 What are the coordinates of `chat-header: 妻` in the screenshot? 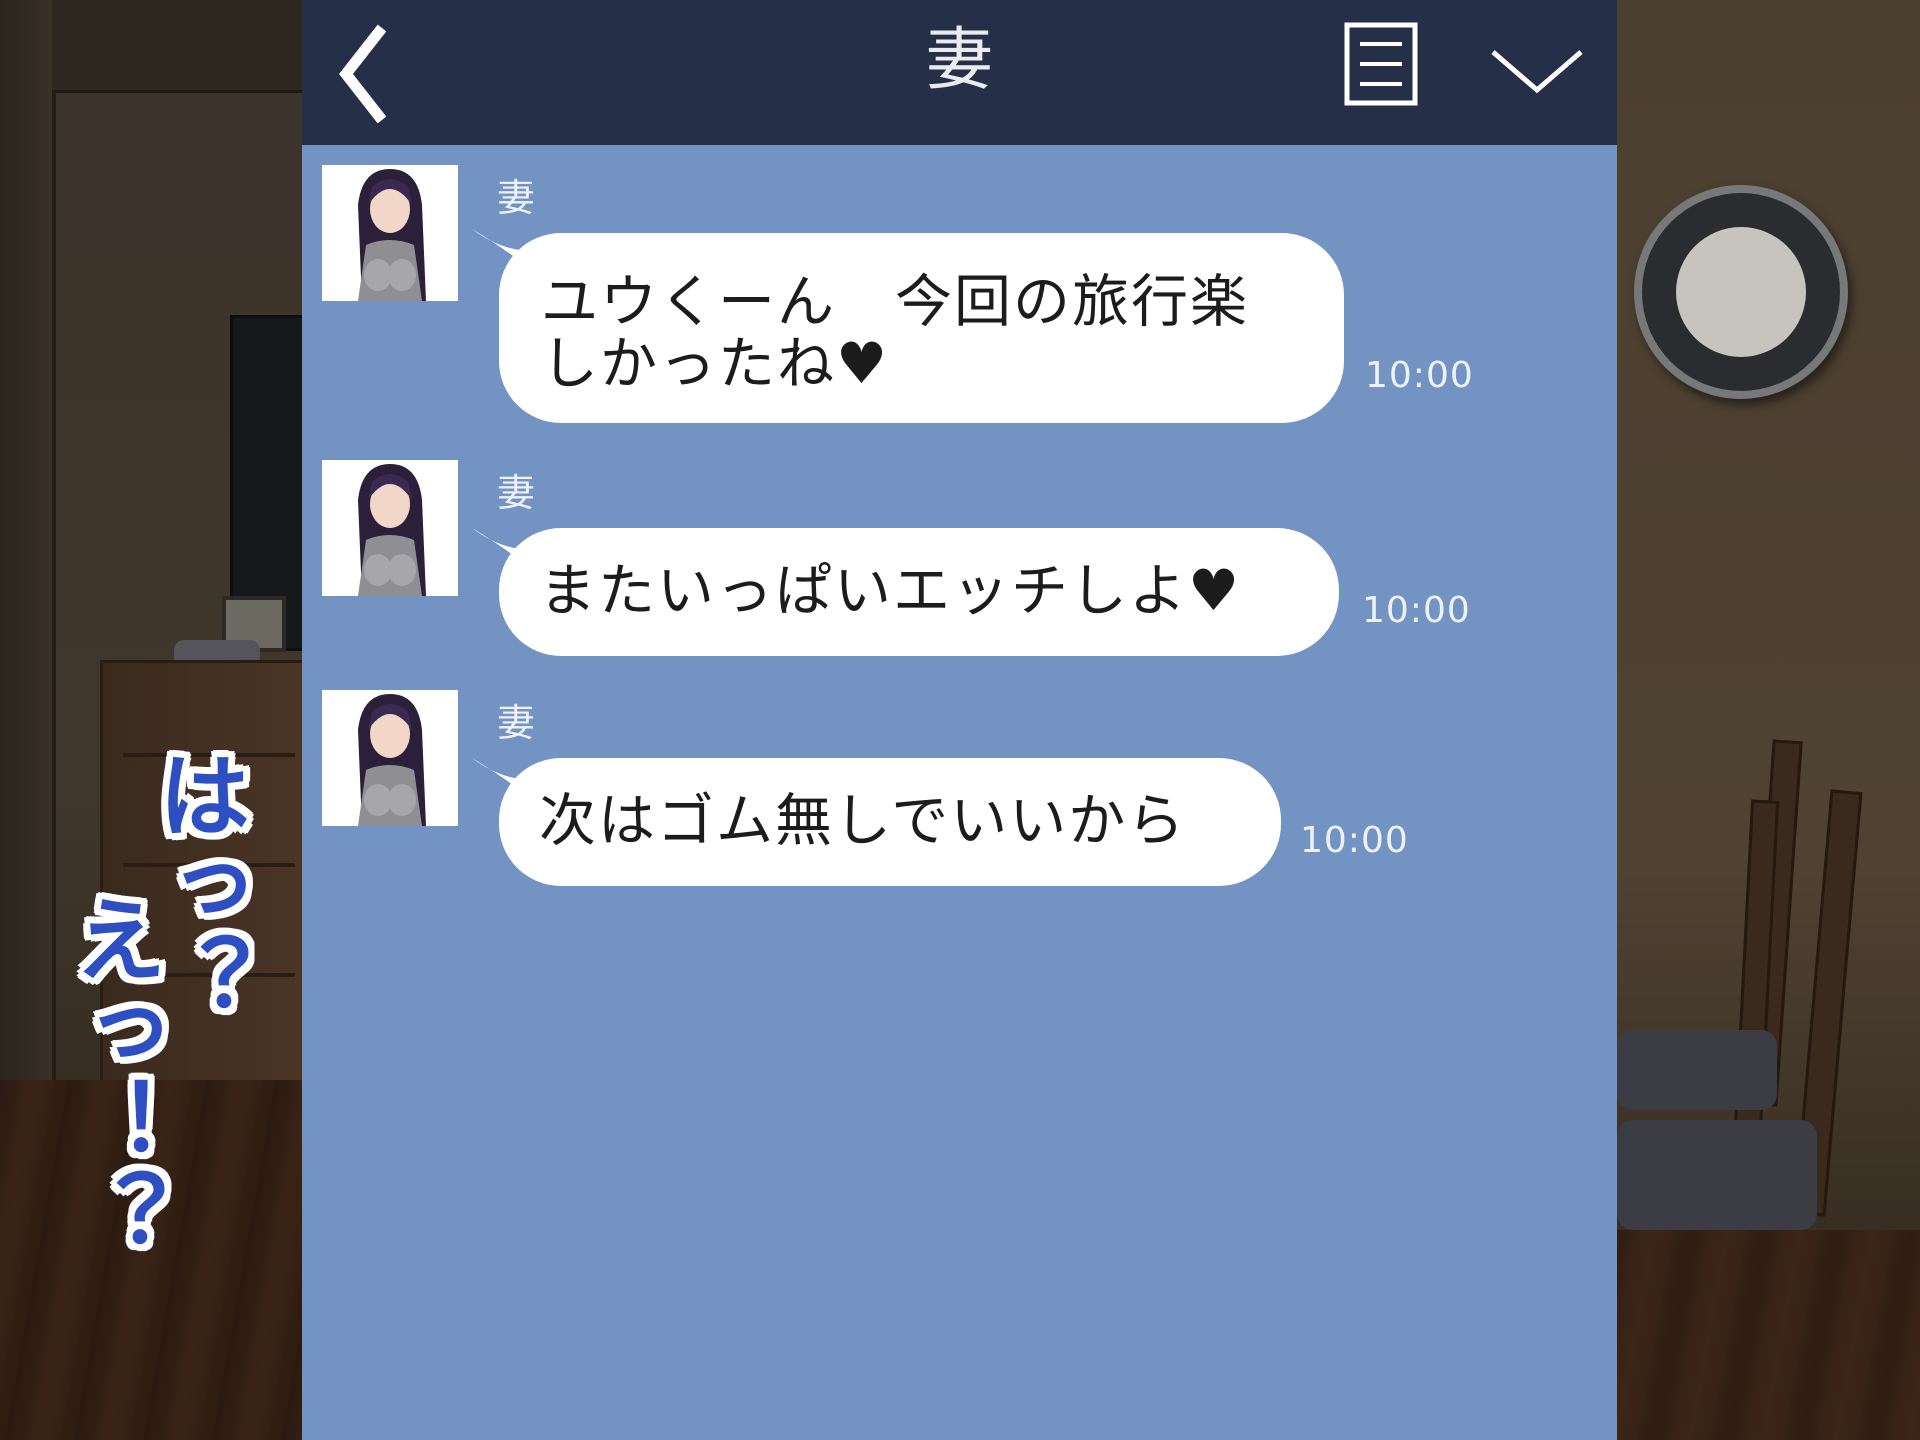 It's located at (959, 72).